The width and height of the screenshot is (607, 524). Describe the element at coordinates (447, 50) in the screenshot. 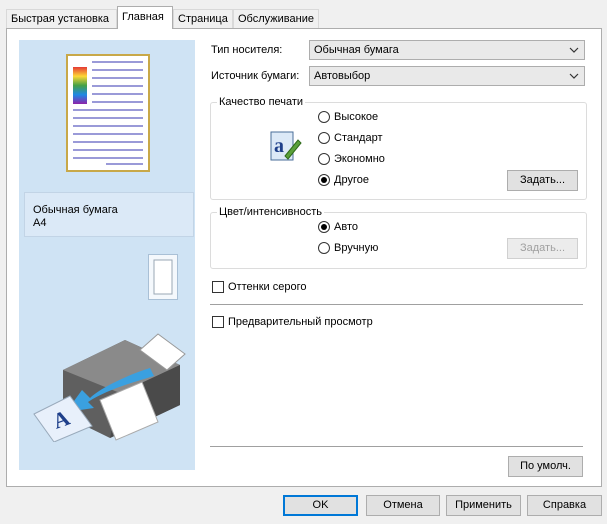

I see `media-type-select: Обычная бумага` at that location.